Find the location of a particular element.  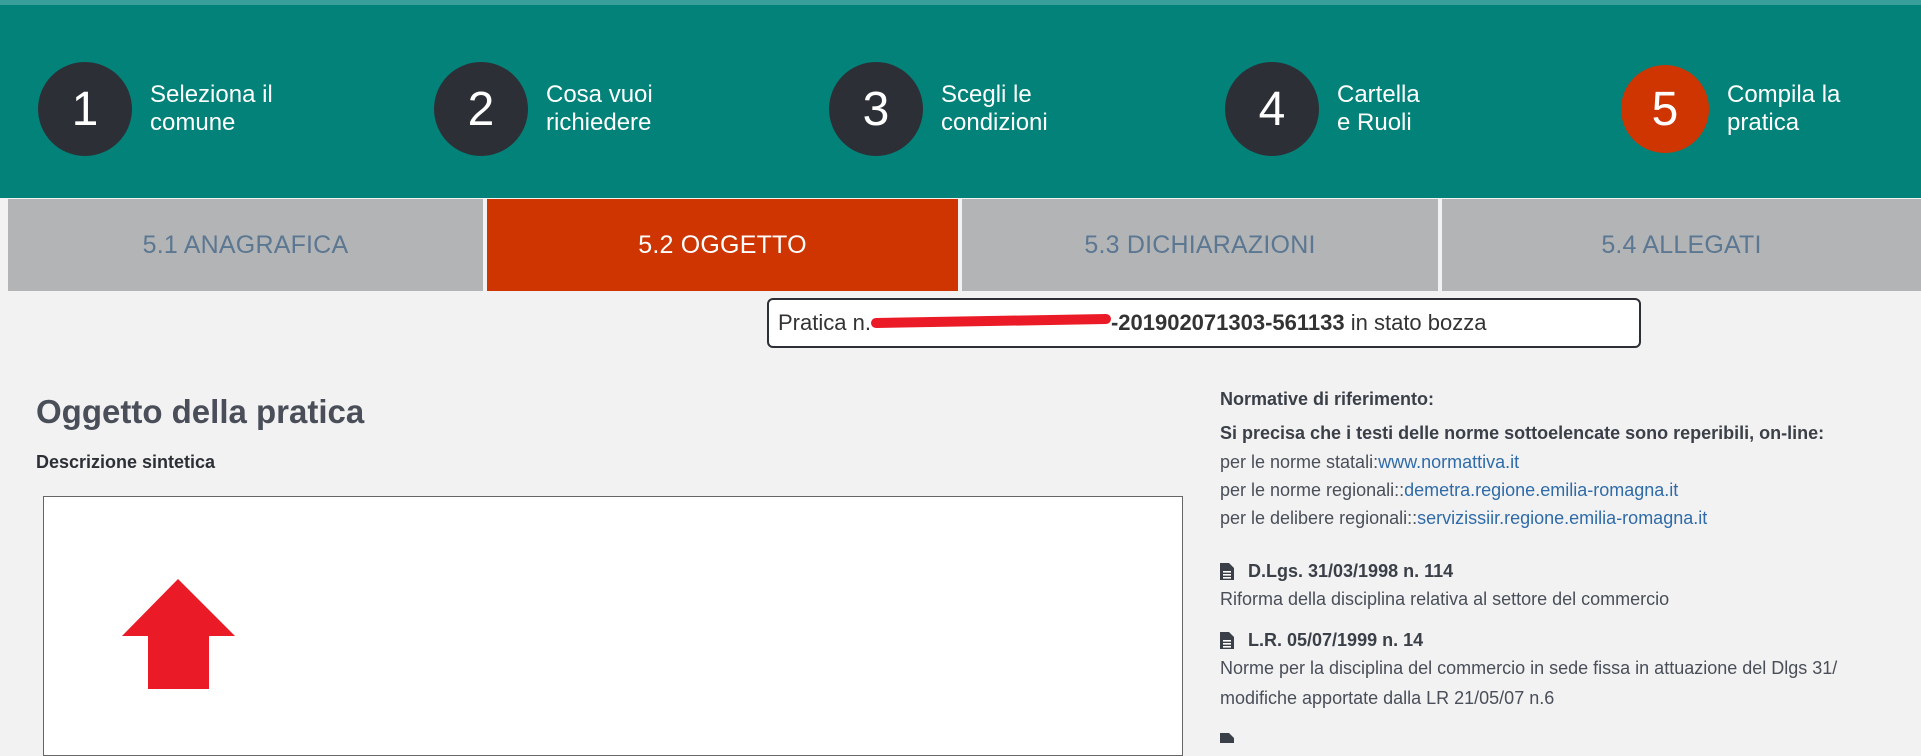

step-label-line: condizioni is located at coordinates (994, 122).